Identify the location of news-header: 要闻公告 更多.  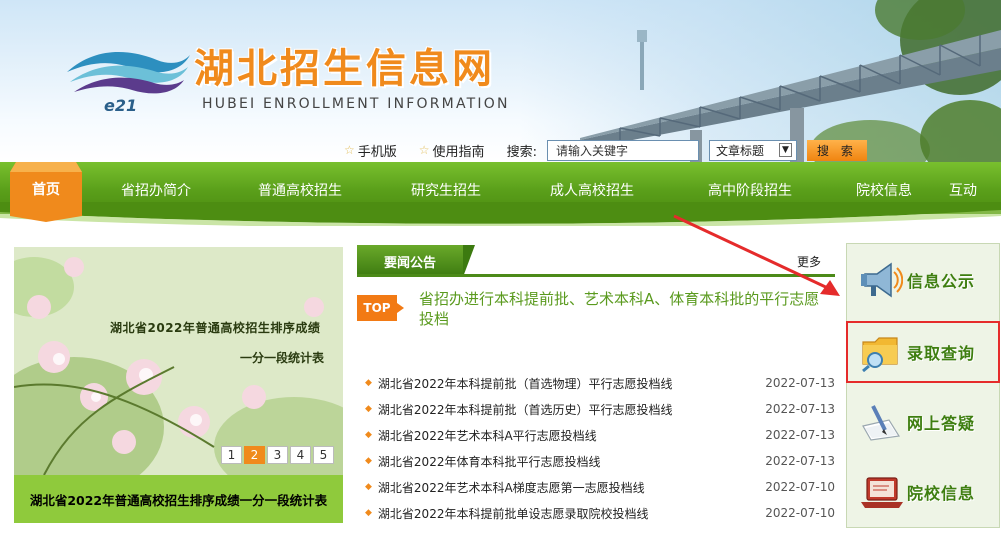
(596, 261).